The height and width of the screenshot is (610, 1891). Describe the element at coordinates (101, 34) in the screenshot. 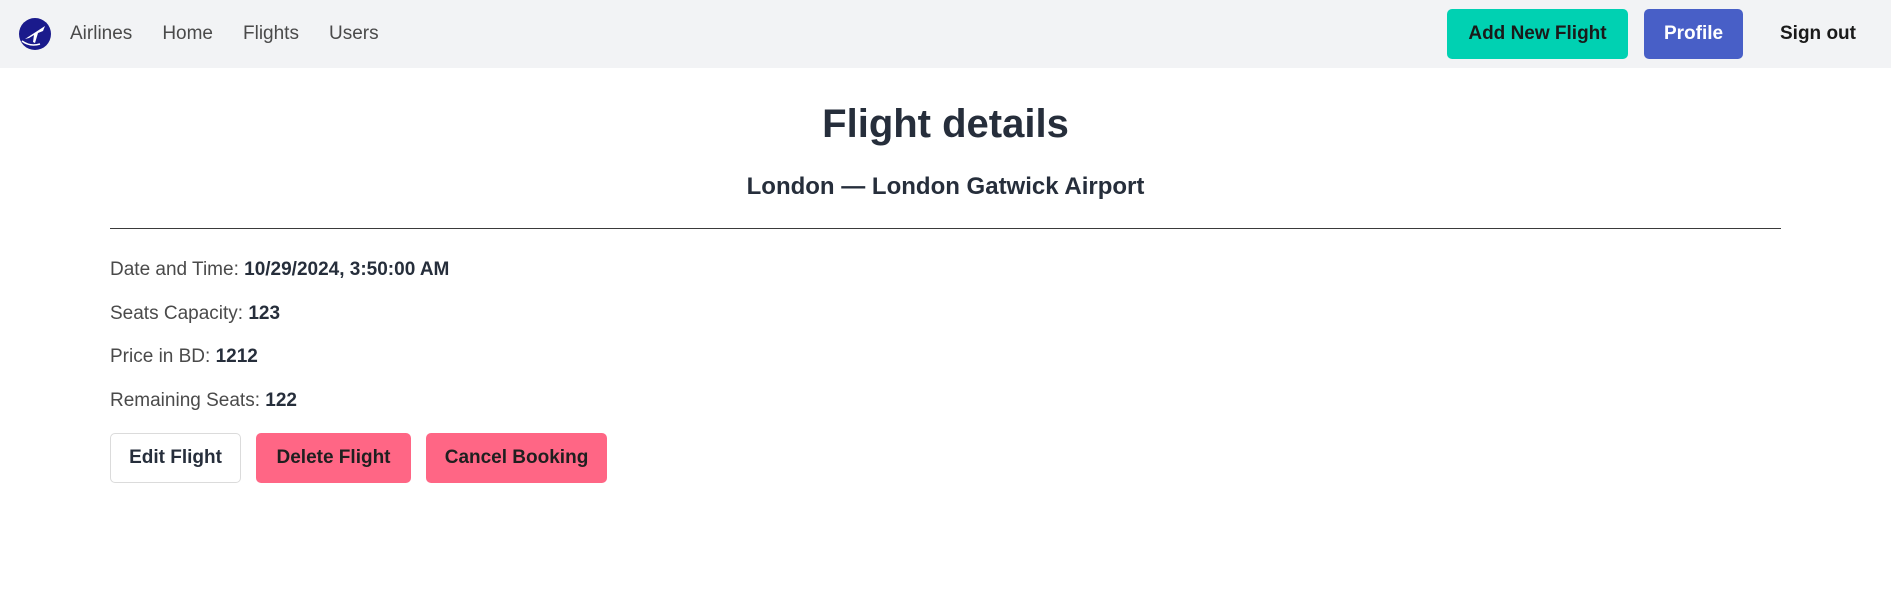

I see `nav-link-airlines: Airlines` at that location.